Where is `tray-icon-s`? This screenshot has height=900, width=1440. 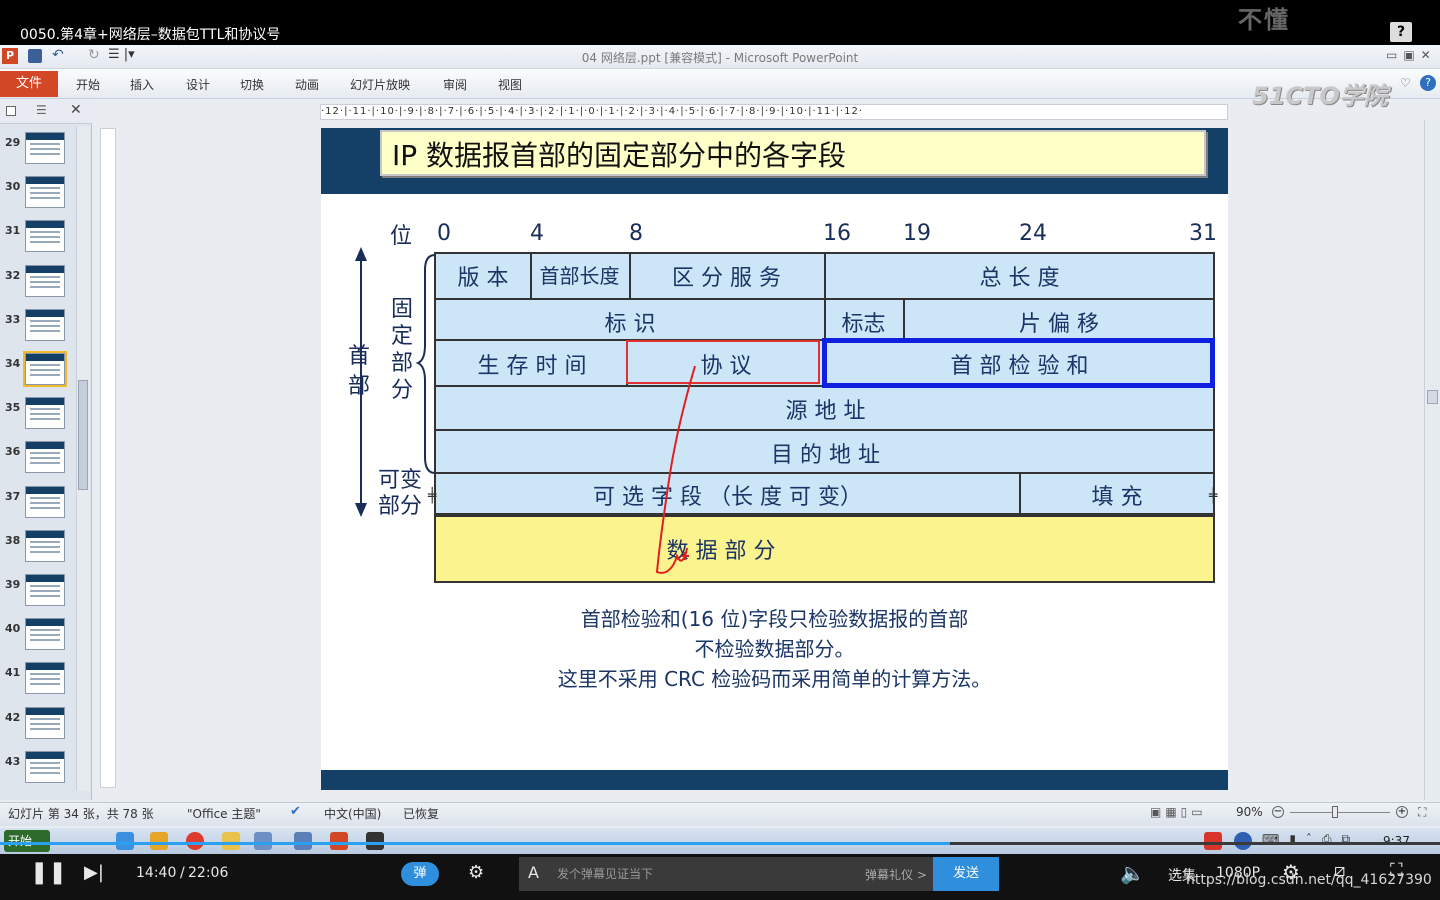
tray-icon-s is located at coordinates (1213, 841).